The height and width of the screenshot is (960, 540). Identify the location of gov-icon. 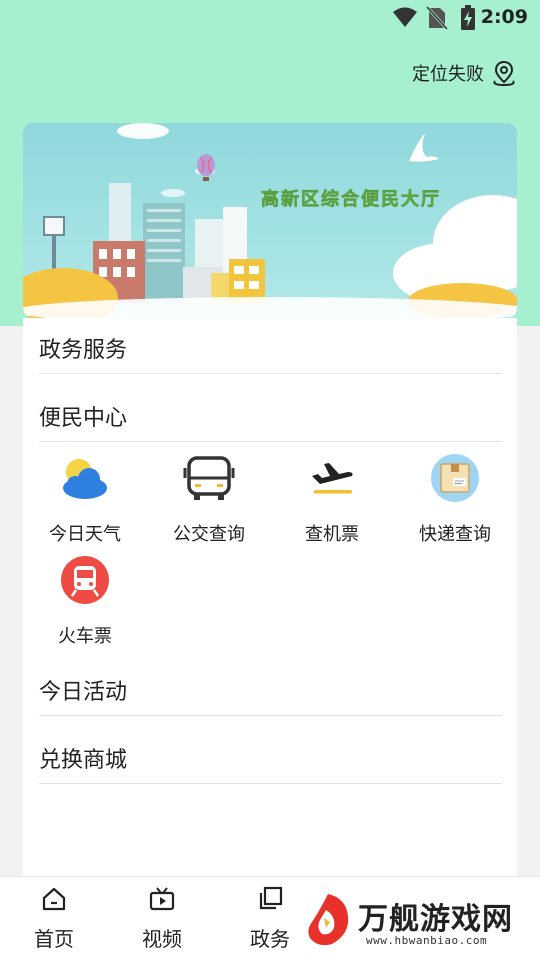
(271, 898).